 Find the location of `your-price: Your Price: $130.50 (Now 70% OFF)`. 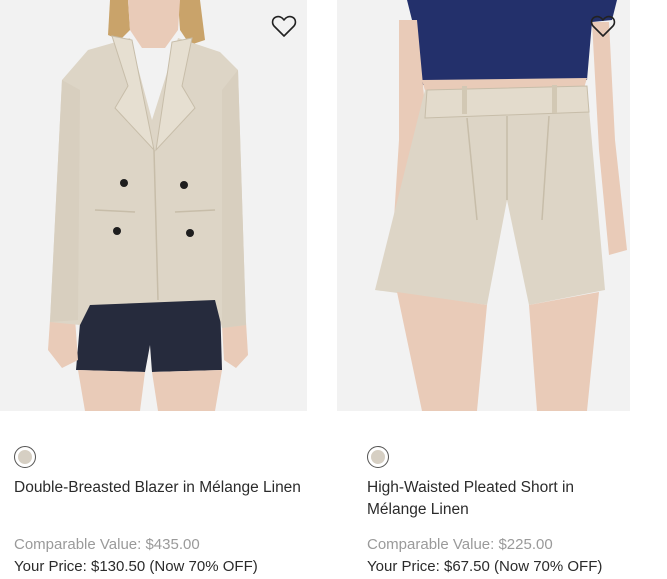

your-price: Your Price: $130.50 (Now 70% OFF) is located at coordinates (136, 566).